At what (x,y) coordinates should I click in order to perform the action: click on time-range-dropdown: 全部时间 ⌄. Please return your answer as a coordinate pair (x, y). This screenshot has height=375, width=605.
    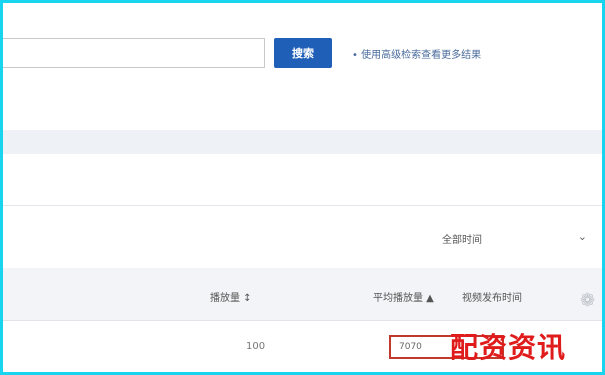
    Looking at the image, I should click on (514, 238).